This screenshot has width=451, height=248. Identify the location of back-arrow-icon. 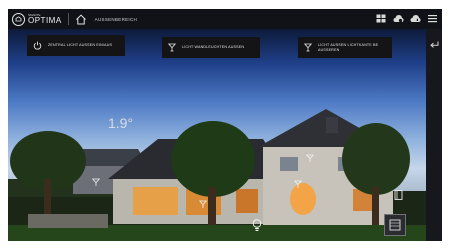
(434, 44).